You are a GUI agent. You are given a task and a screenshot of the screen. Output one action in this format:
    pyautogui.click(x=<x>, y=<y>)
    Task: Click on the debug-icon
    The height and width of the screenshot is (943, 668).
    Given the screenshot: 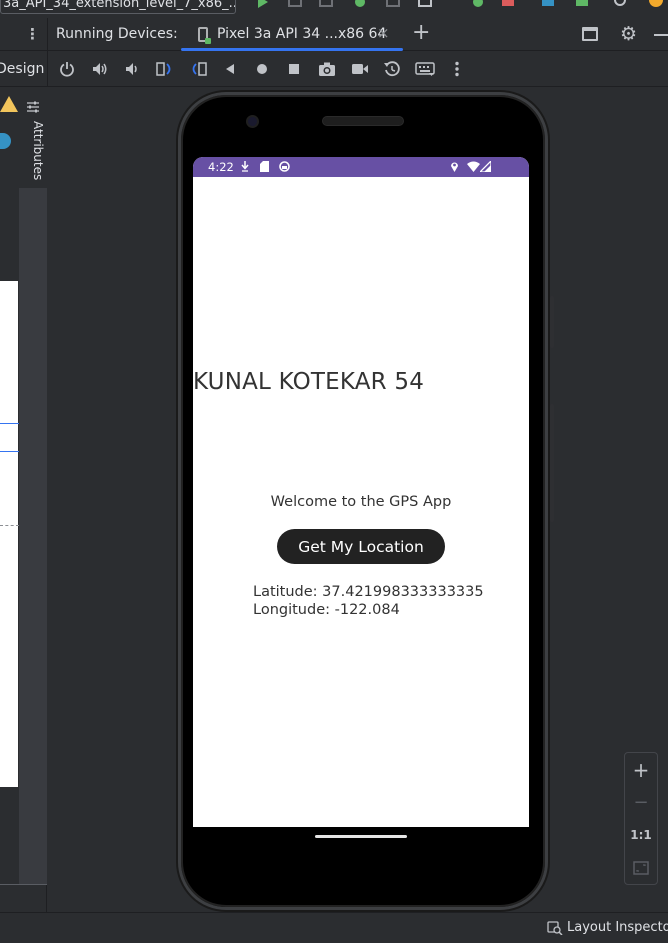 What is the action you would take?
    pyautogui.click(x=360, y=4)
    